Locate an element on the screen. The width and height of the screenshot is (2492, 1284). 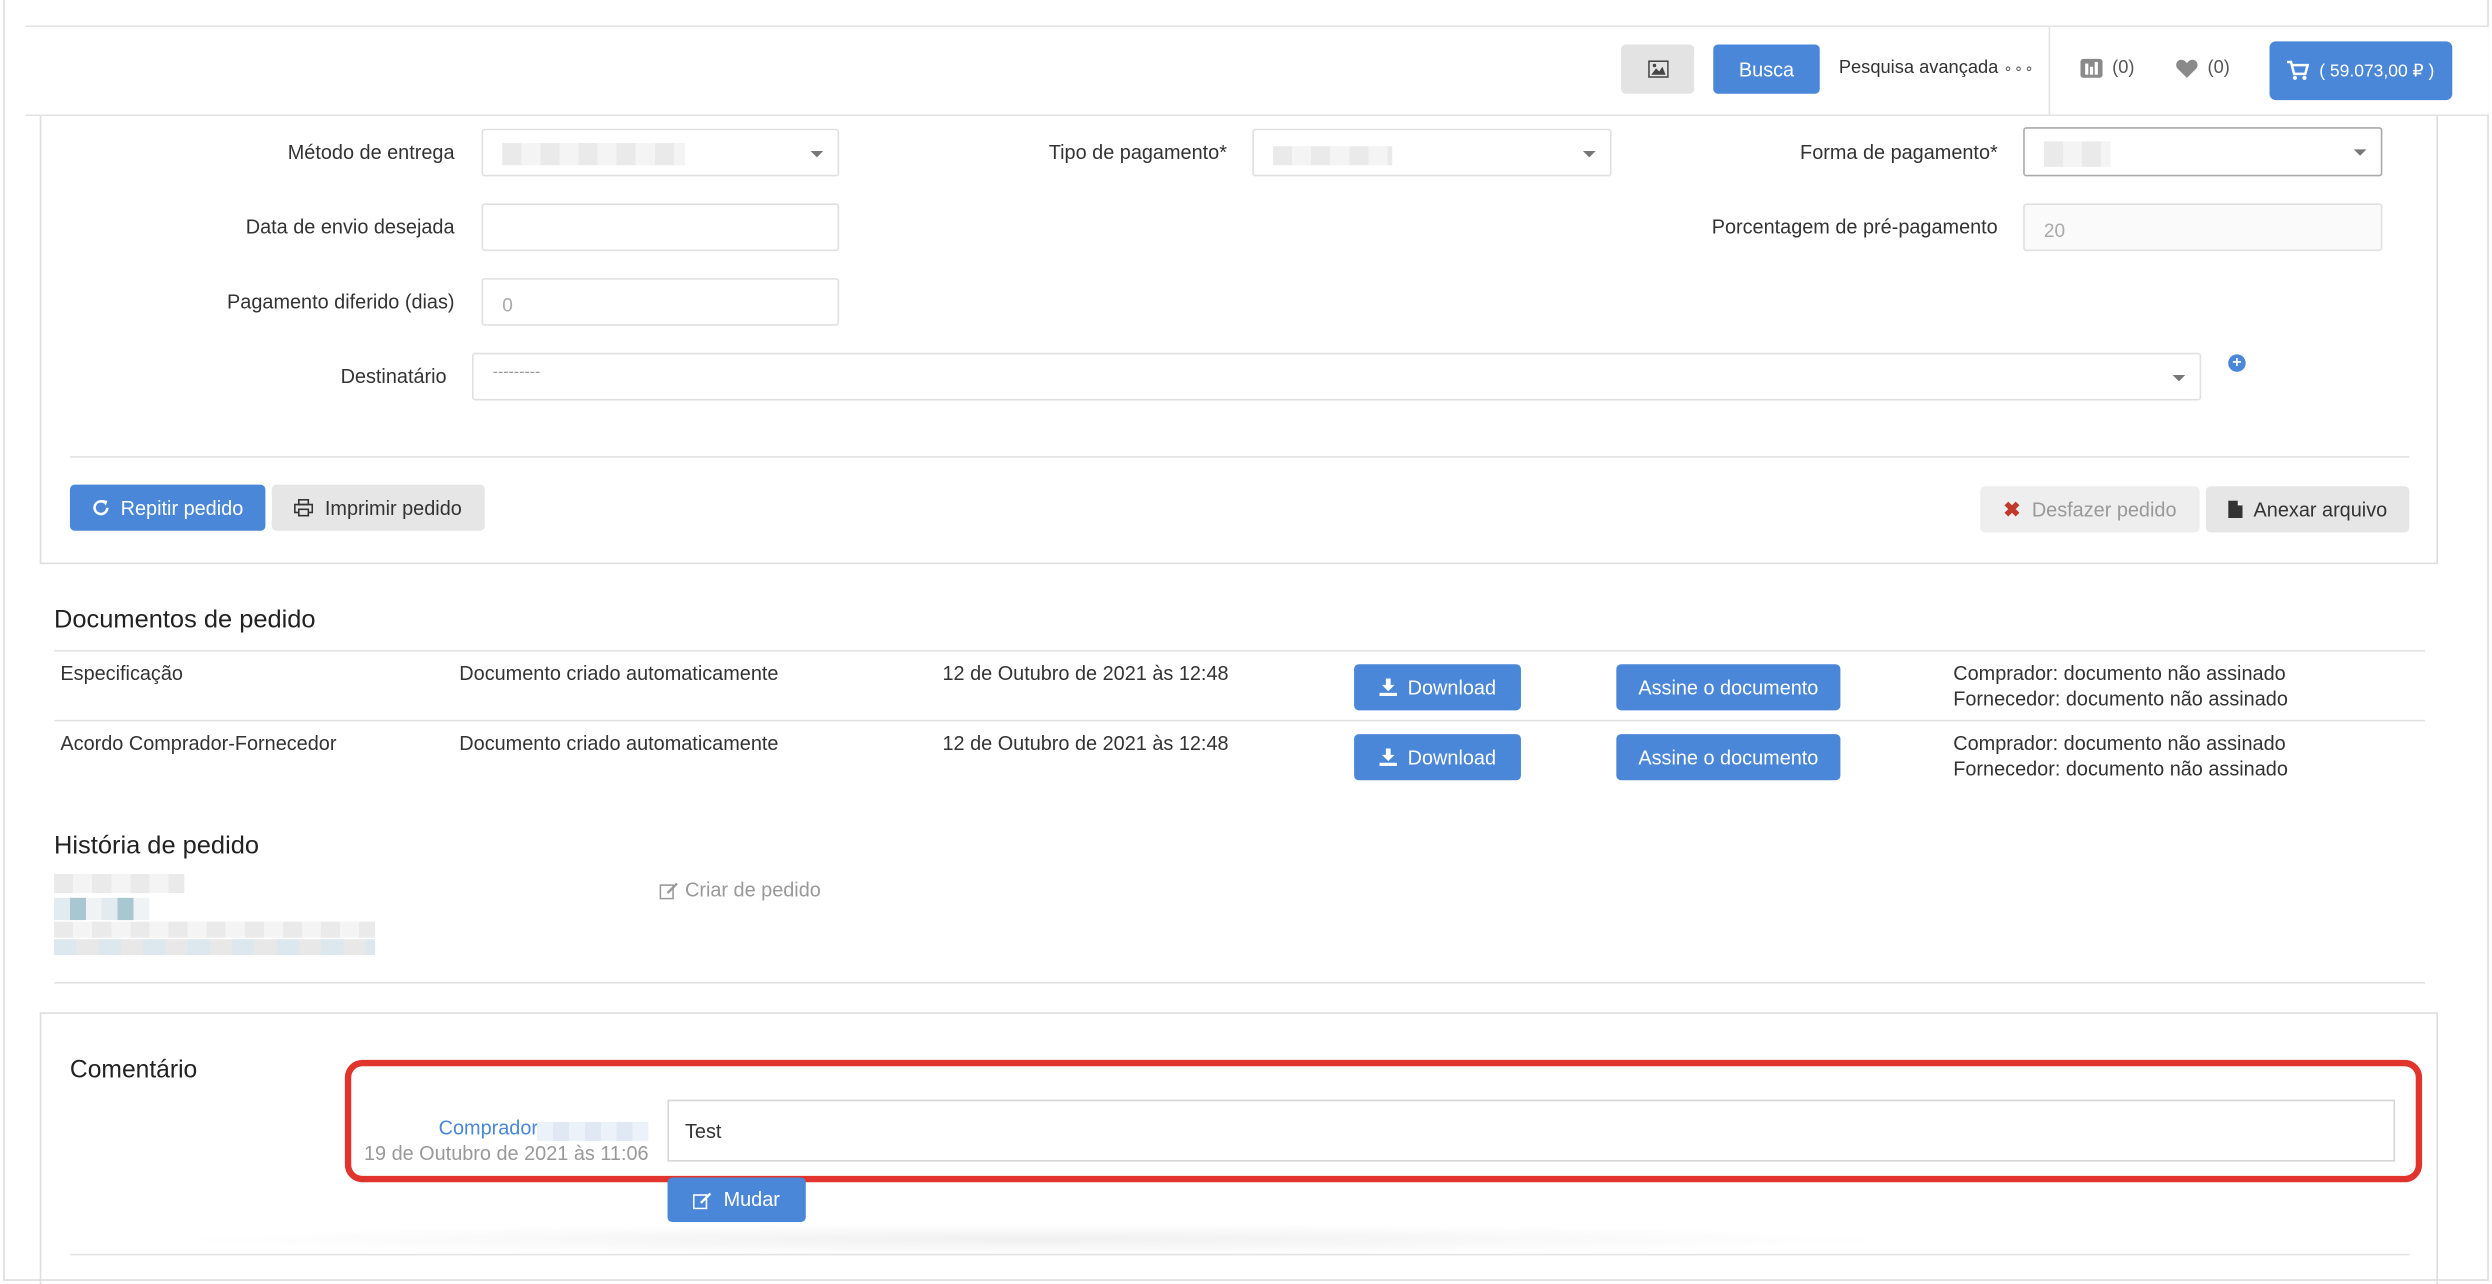
comment-text-field: Test is located at coordinates (1531, 1130).